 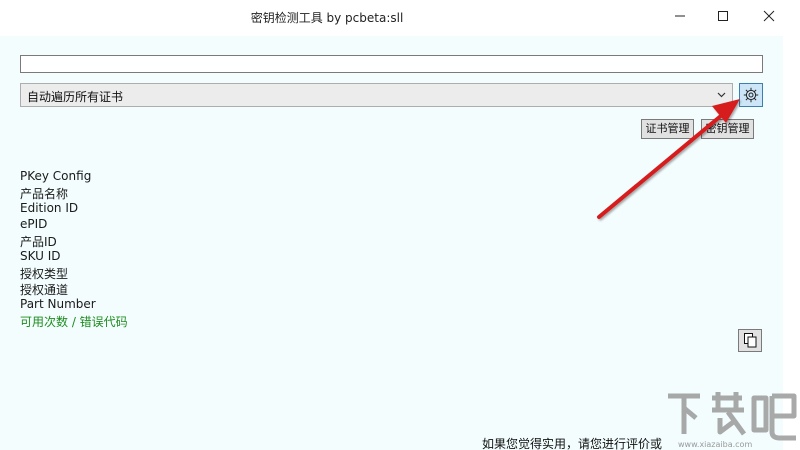 I want to click on product-name-label: 产品名称, so click(x=44, y=194).